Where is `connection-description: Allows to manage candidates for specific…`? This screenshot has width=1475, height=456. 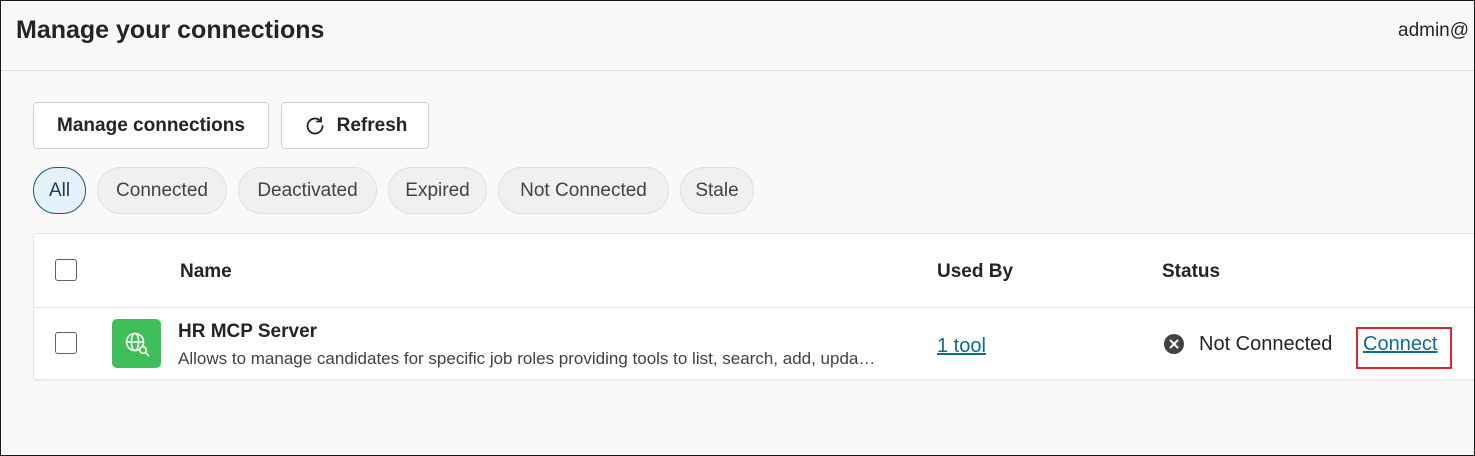
connection-description: Allows to manage candidates for specific… is located at coordinates (527, 358).